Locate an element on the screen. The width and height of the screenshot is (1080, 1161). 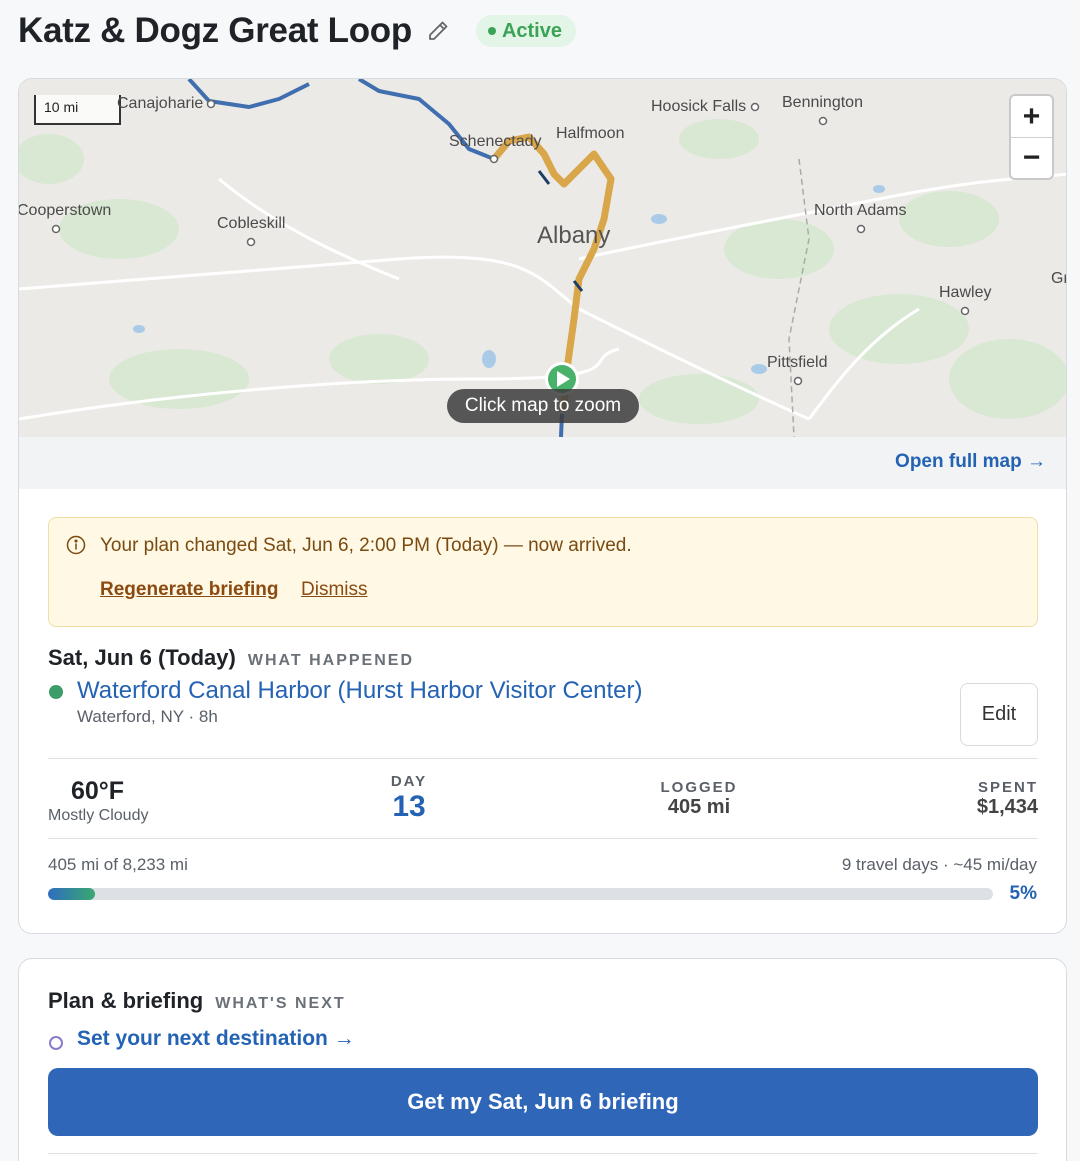
spent-caption: SPENT is located at coordinates (1007, 787).